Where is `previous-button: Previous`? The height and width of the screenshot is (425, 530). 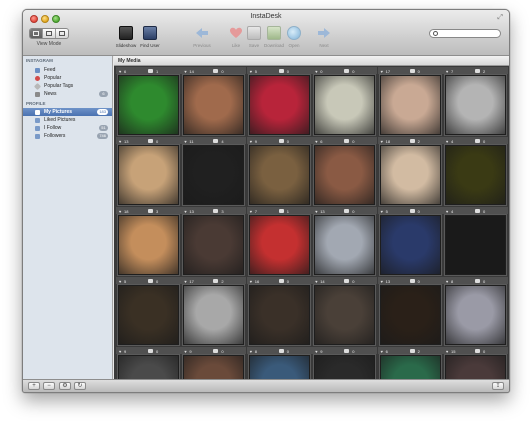 previous-button: Previous is located at coordinates (202, 40).